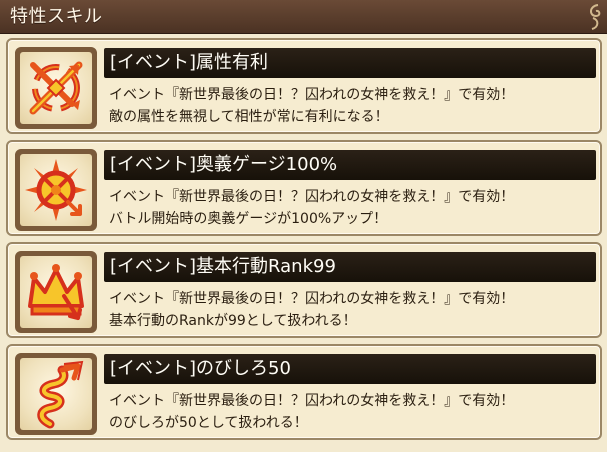  What do you see at coordinates (208, 423) in the screenshot?
I see `skill-description-line: のびしろが50として扱われる！` at bounding box center [208, 423].